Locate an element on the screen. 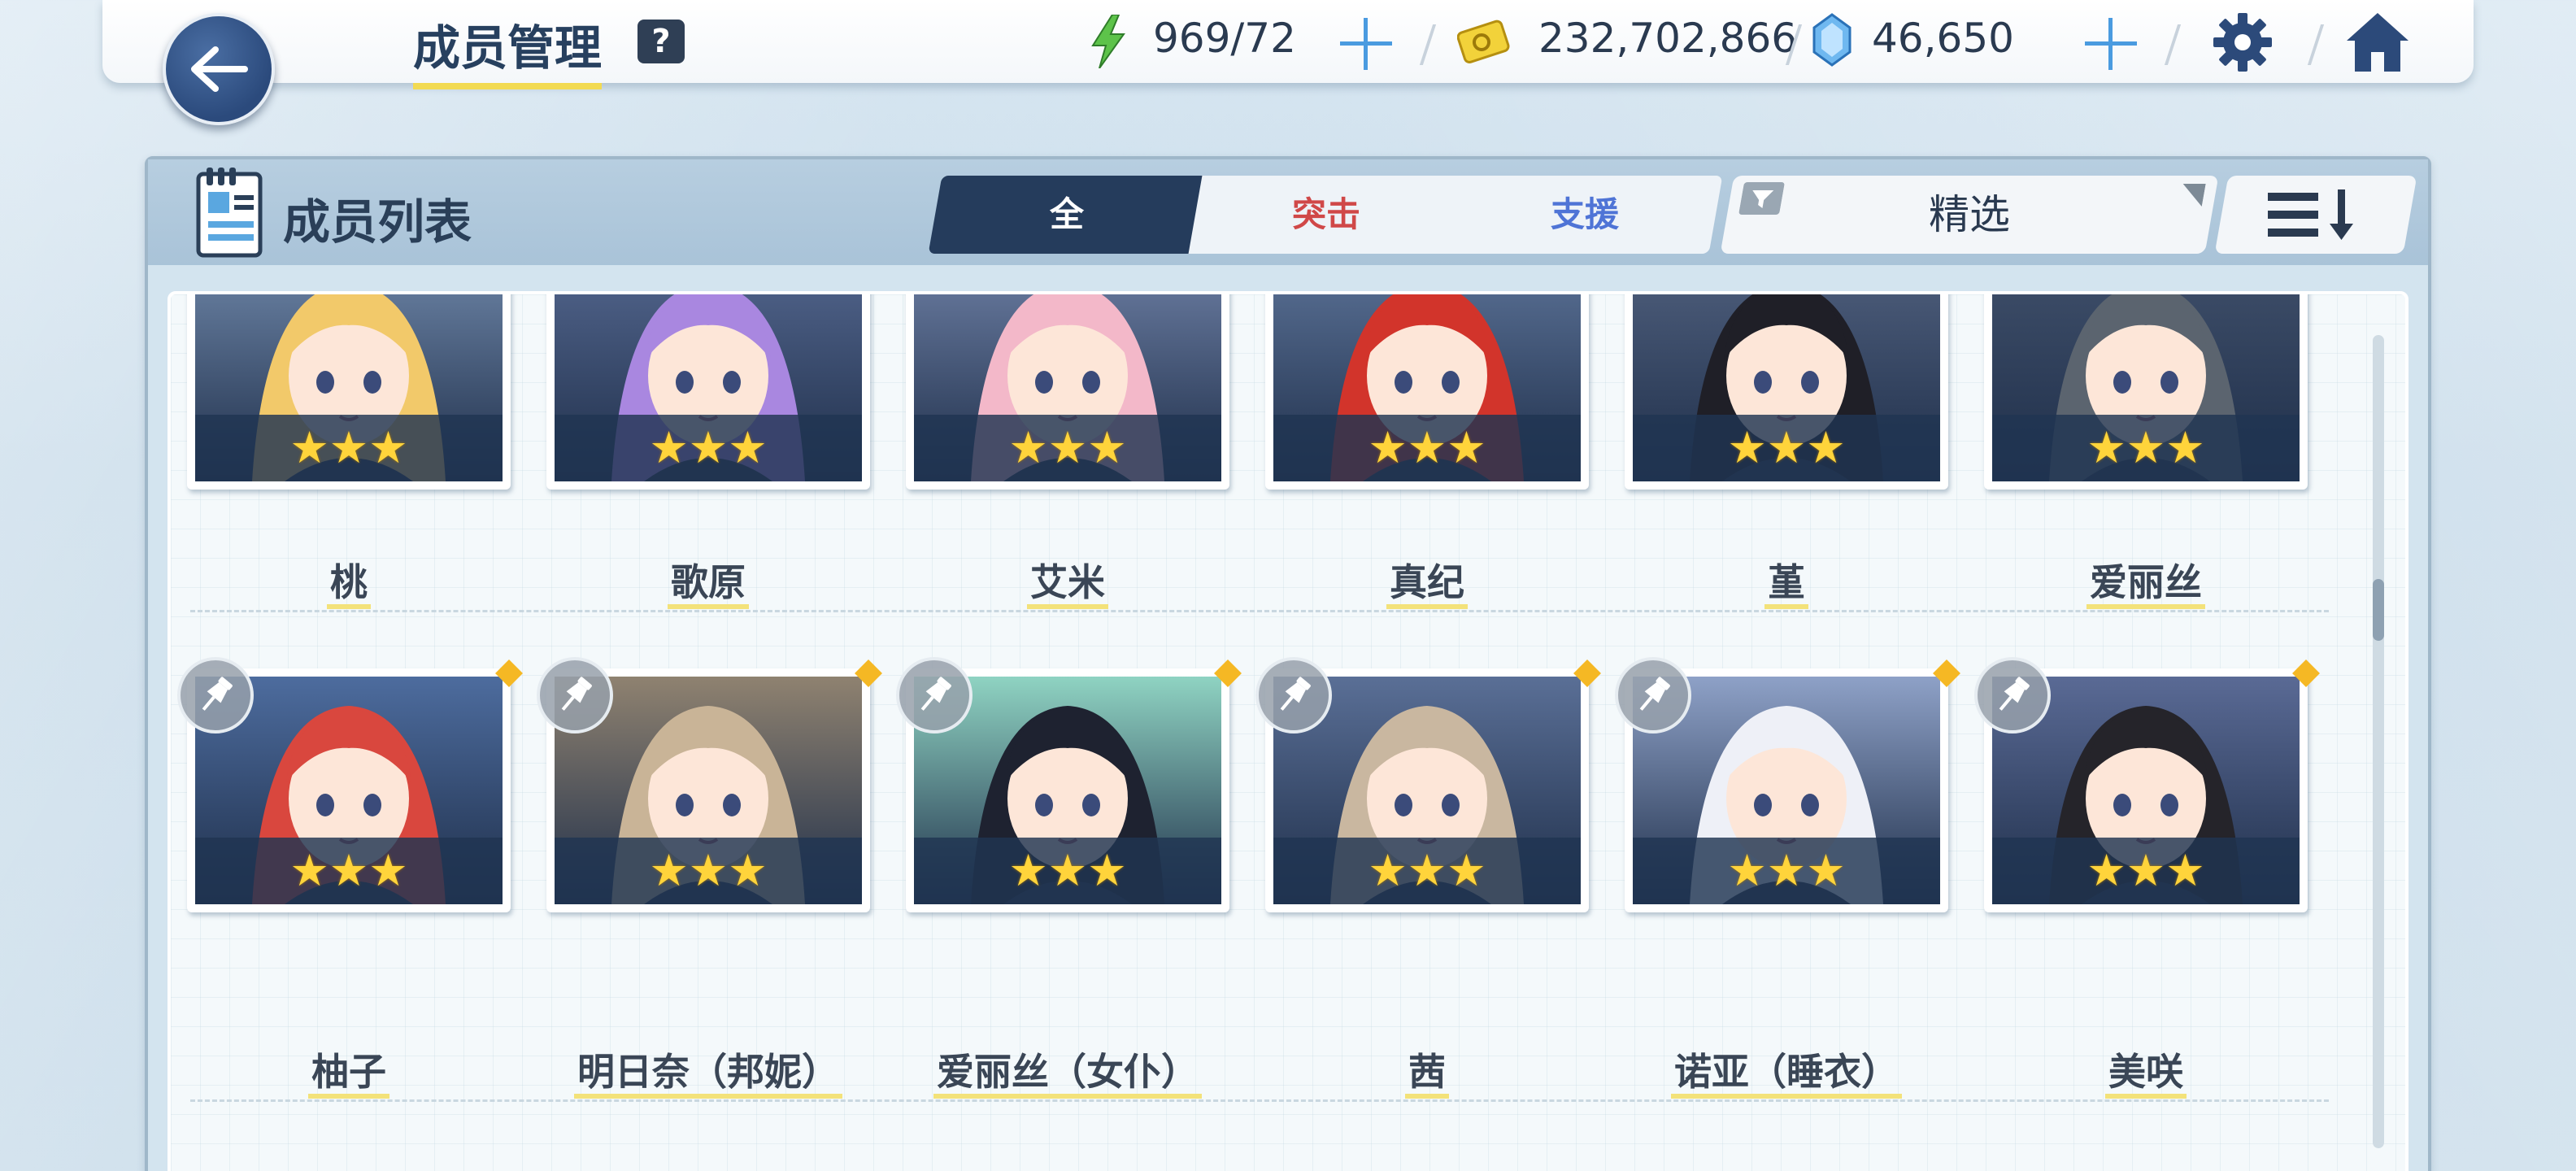  character-name: 美咲 is located at coordinates (2146, 1071).